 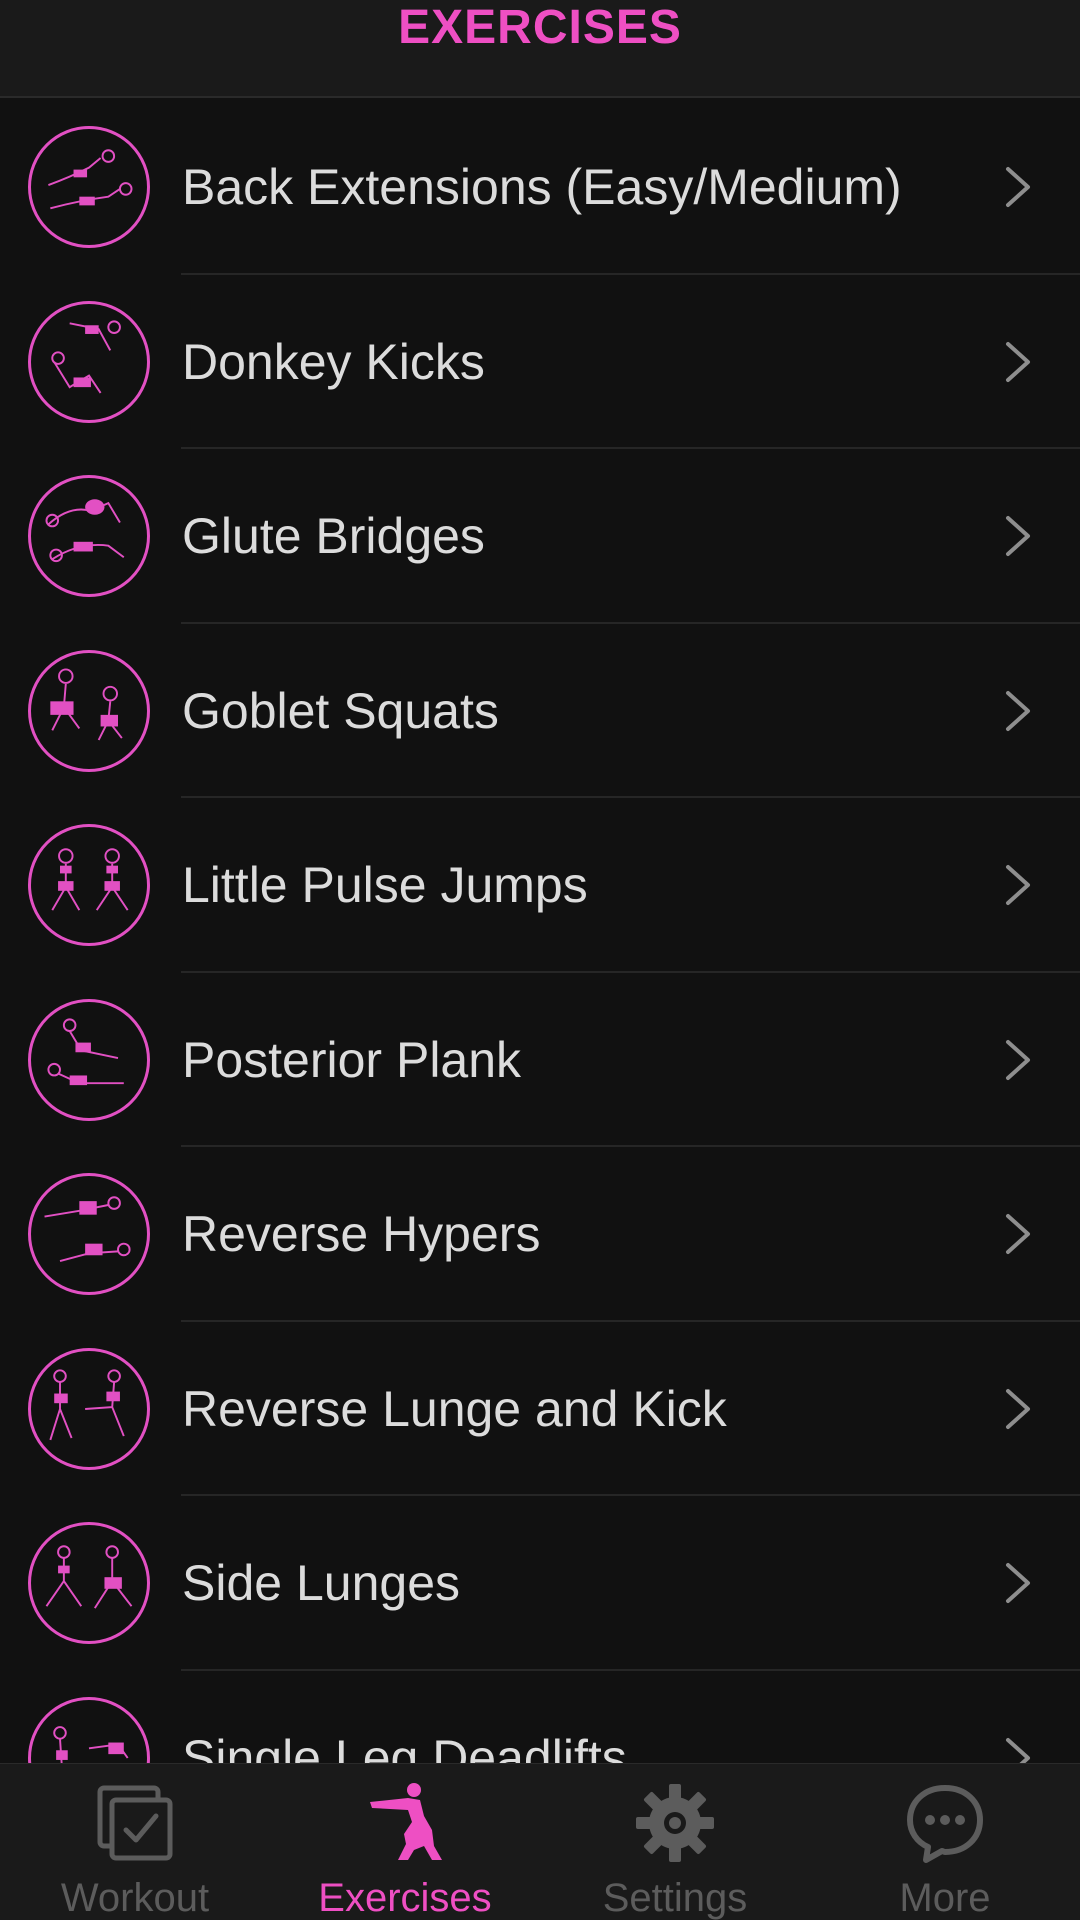 What do you see at coordinates (361, 1234) in the screenshot?
I see `exercise-label: Reverse Hypers` at bounding box center [361, 1234].